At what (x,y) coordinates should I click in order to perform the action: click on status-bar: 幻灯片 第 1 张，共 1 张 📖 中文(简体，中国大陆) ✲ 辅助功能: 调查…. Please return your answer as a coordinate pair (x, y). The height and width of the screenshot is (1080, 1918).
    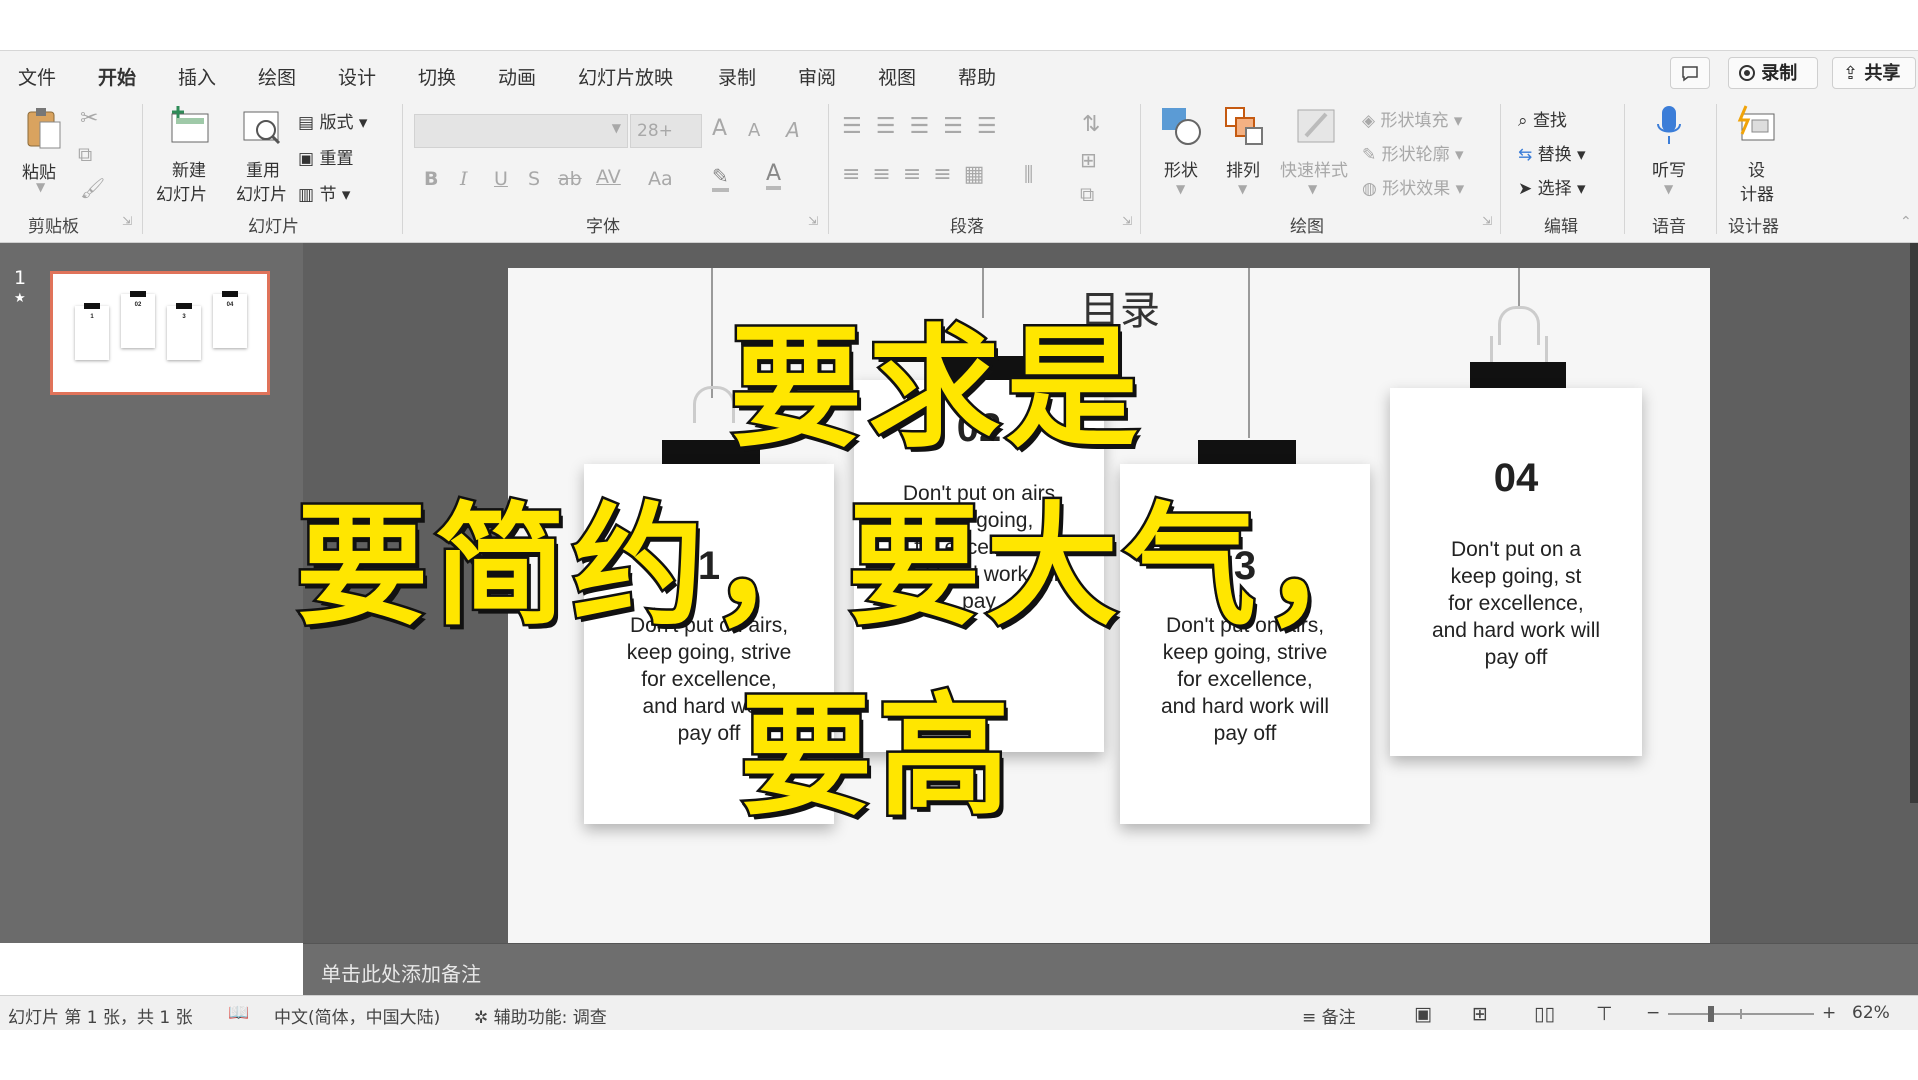
    Looking at the image, I should click on (959, 1013).